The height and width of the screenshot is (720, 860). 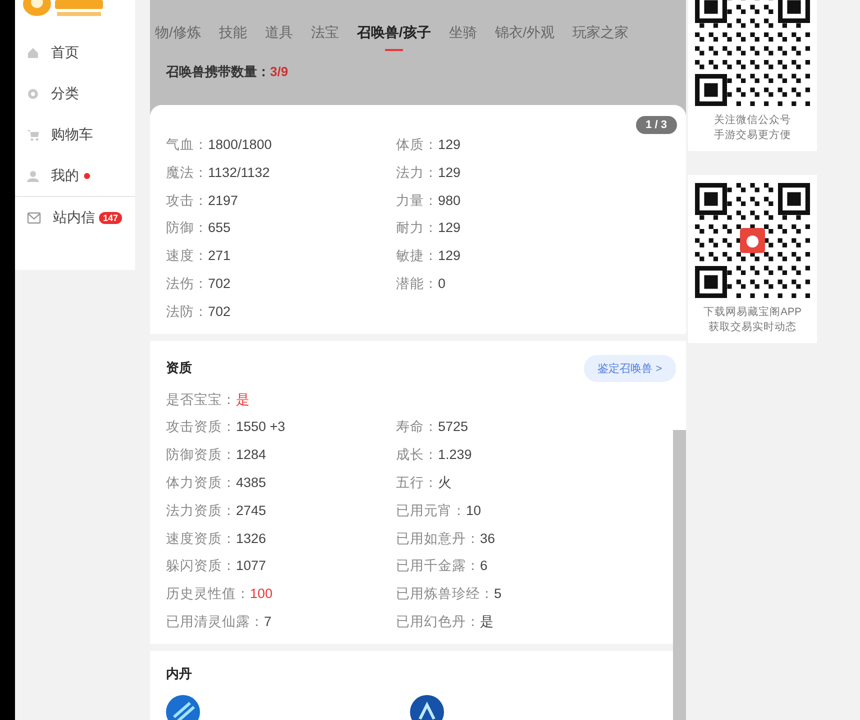 What do you see at coordinates (525, 37) in the screenshot?
I see `tab: 锦衣/外观` at bounding box center [525, 37].